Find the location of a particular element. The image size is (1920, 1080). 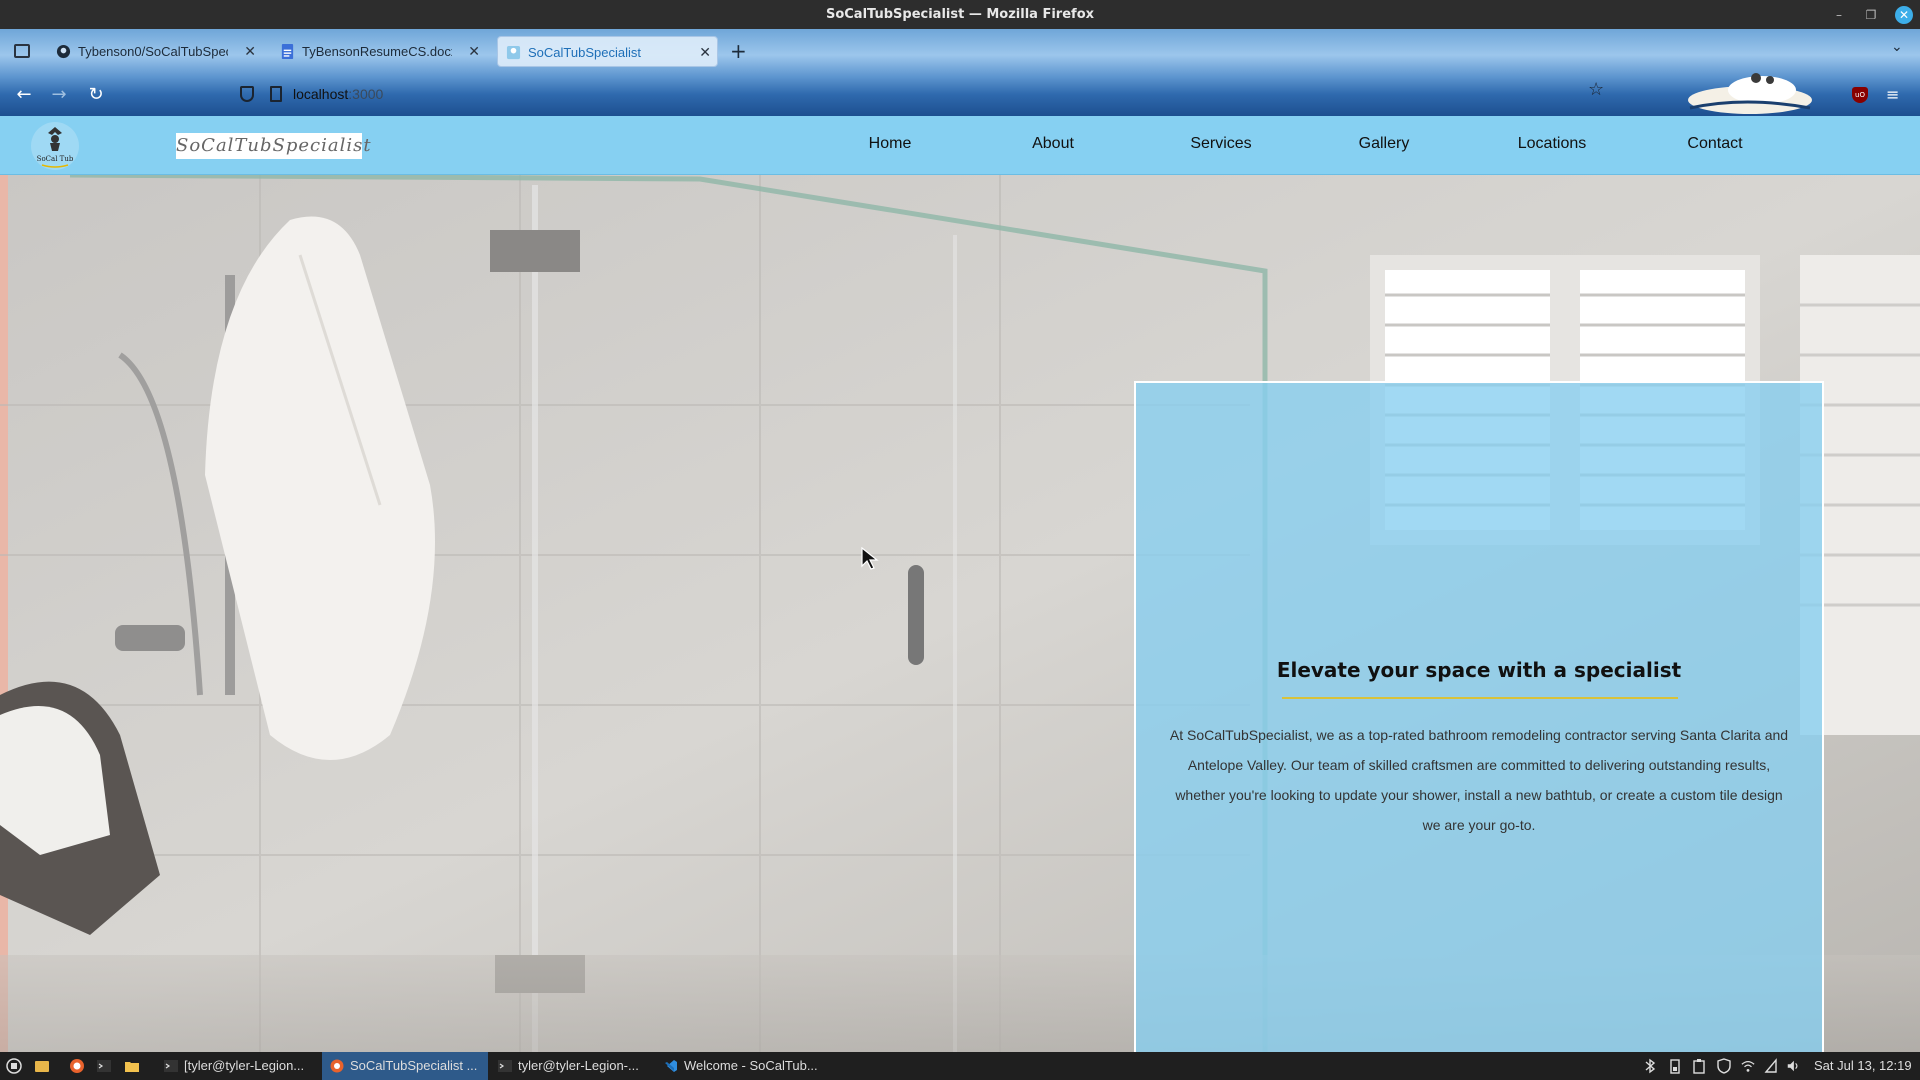

site-brand-name: SoCalTubSpecialist is located at coordinates (273, 146).